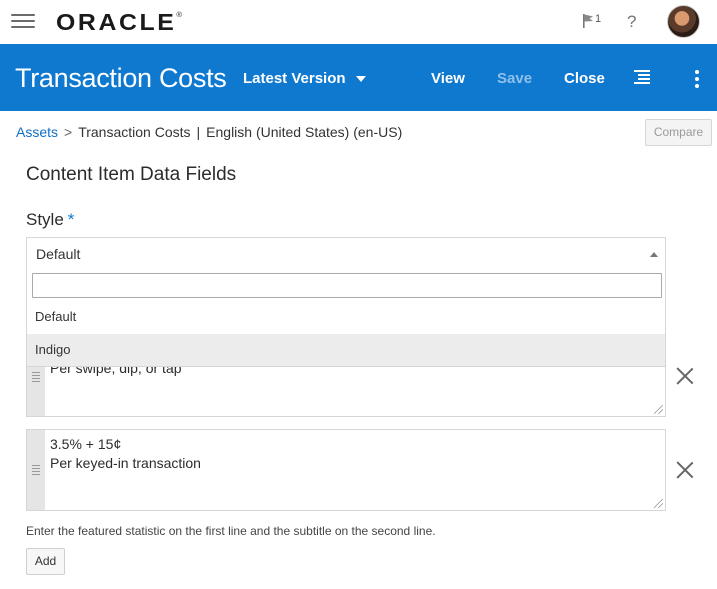 This screenshot has height=589, width=717. I want to click on add-button: Add, so click(45, 561).